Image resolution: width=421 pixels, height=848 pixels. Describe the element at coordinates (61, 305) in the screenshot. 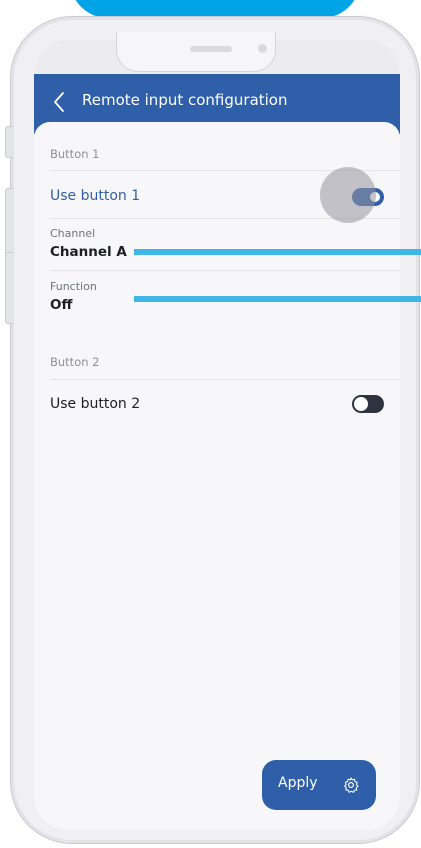

I see `function-value: Off` at that location.